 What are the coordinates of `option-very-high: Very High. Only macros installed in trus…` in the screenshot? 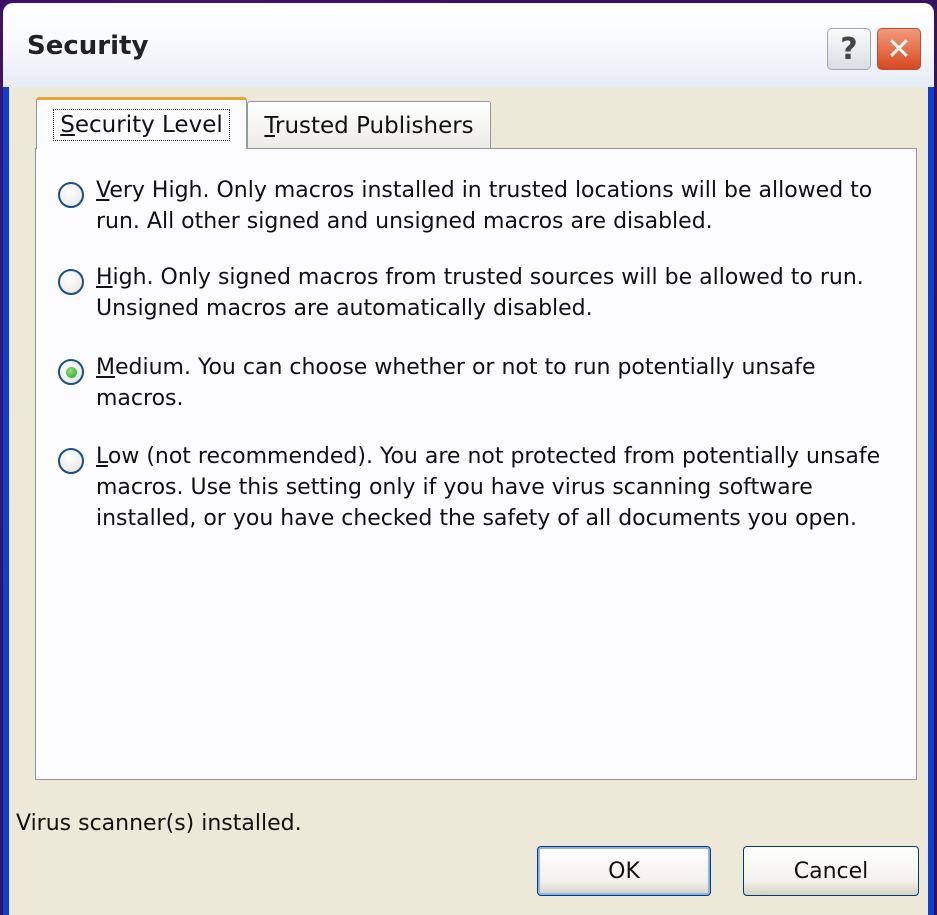 It's located at (473, 206).